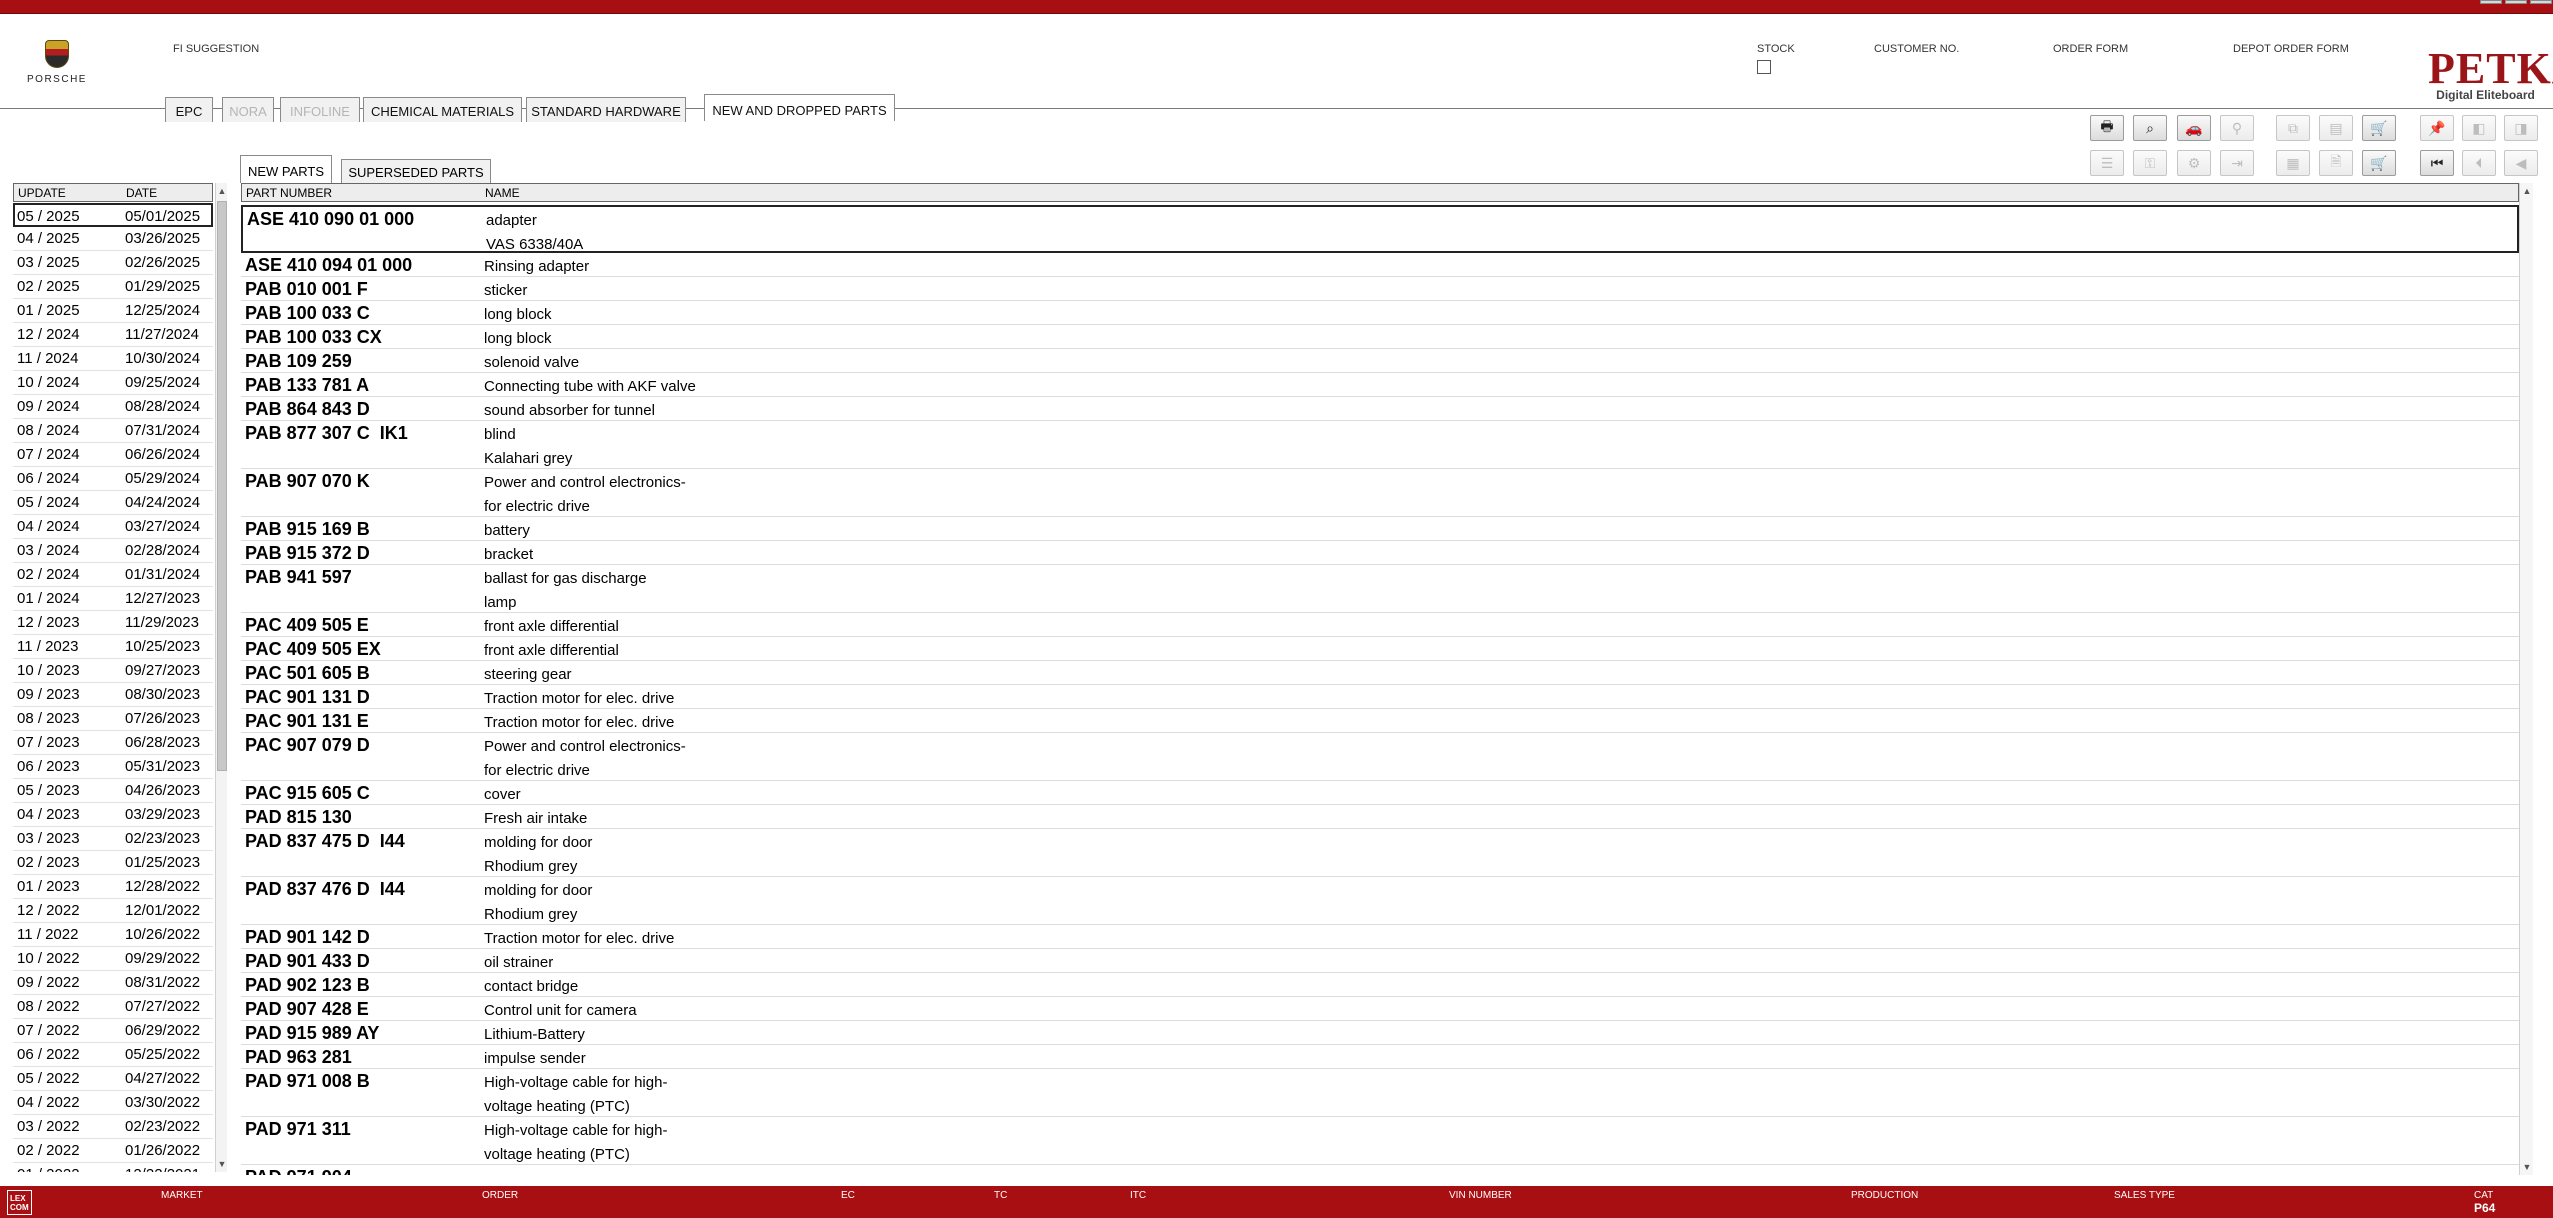 This screenshot has height=1218, width=2553. I want to click on date-list-item: 03 / 2022 02/23/2022, so click(113, 1127).